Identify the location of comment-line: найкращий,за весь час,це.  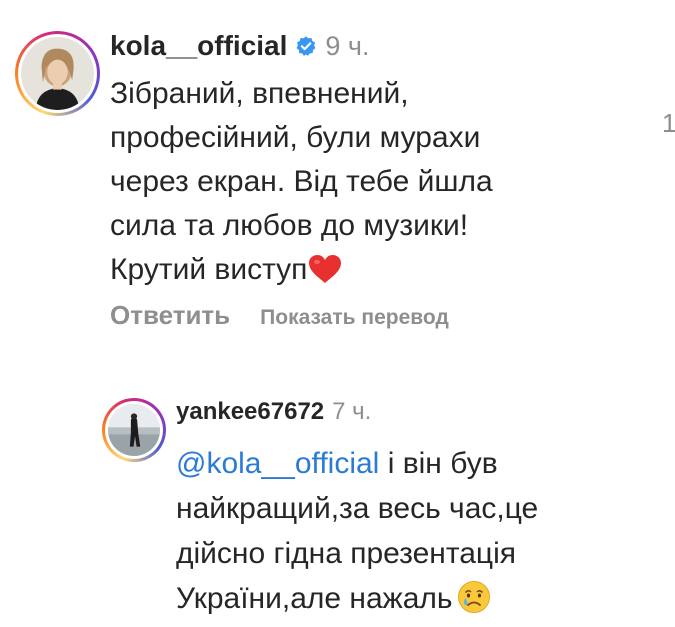
(357, 508).